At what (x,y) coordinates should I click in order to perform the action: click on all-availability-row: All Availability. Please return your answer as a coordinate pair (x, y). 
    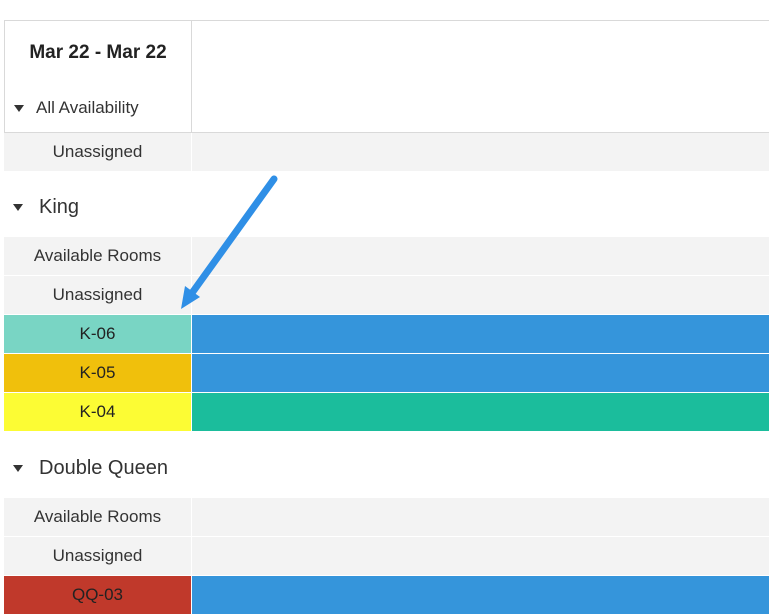
    Looking at the image, I should click on (386, 108).